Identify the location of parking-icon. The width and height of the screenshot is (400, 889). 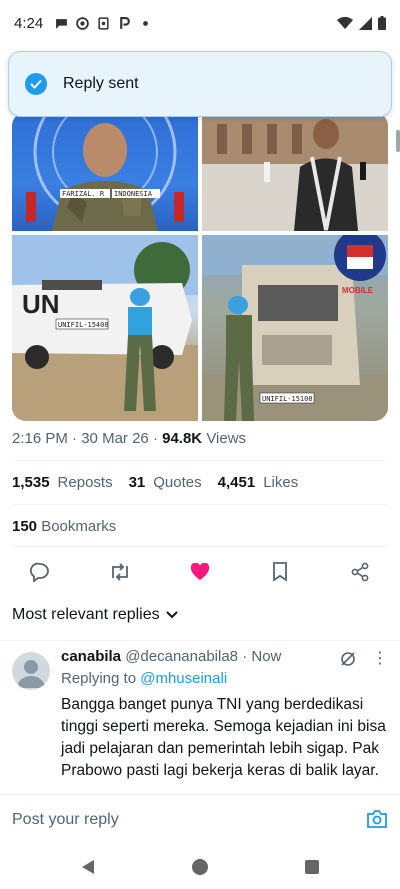
(125, 22).